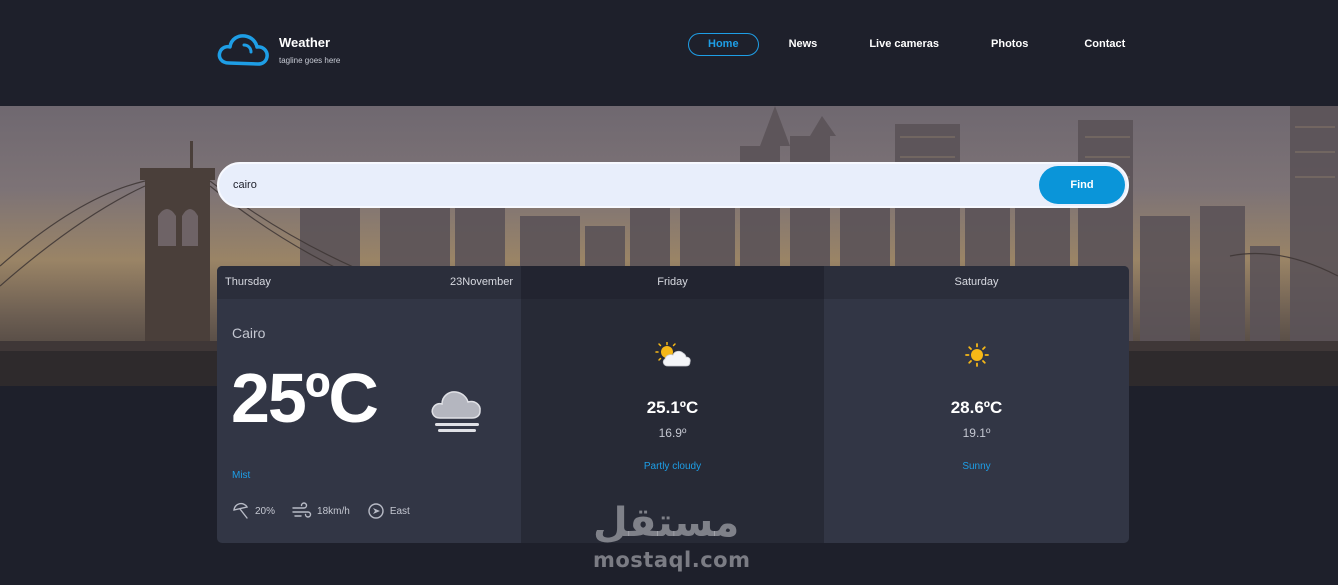  What do you see at coordinates (302, 510) in the screenshot?
I see `wind-icon` at bounding box center [302, 510].